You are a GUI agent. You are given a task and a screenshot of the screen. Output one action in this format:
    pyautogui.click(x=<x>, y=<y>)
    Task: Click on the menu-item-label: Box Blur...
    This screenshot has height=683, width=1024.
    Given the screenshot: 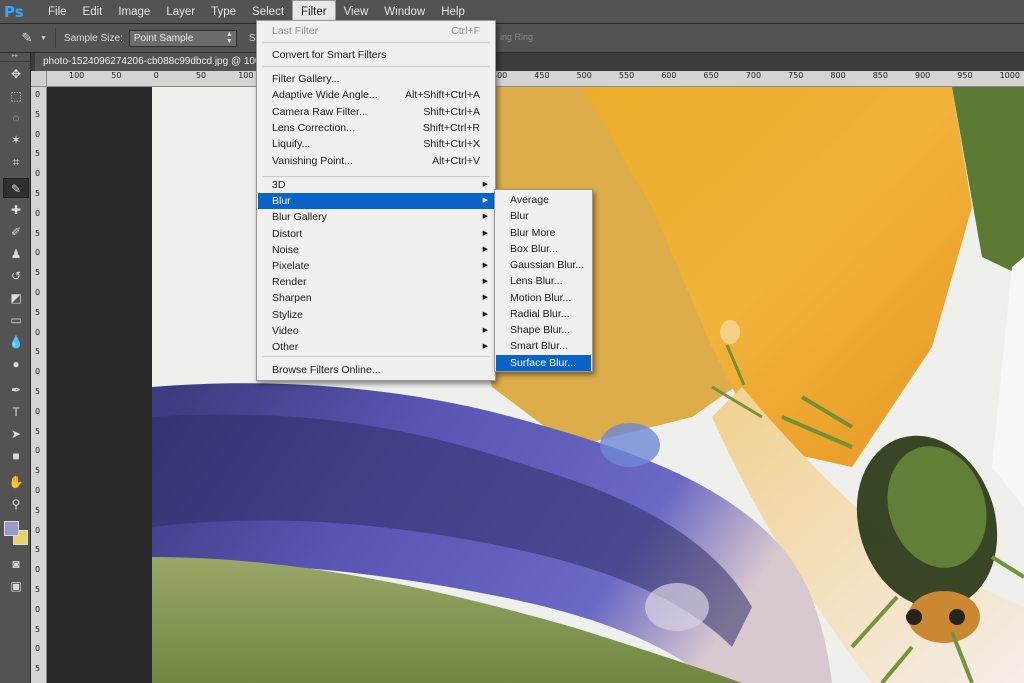 What is the action you would take?
    pyautogui.click(x=534, y=248)
    